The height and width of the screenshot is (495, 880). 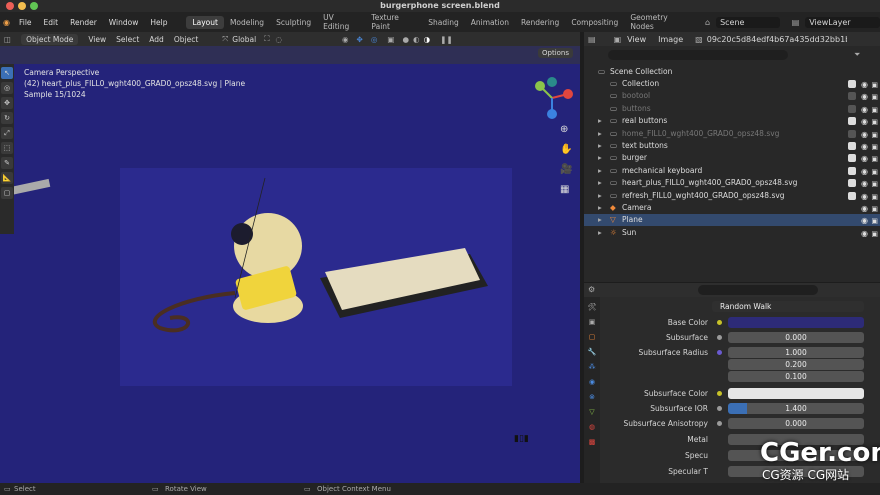 I want to click on radius-y-field: 0.200, so click(x=796, y=364).